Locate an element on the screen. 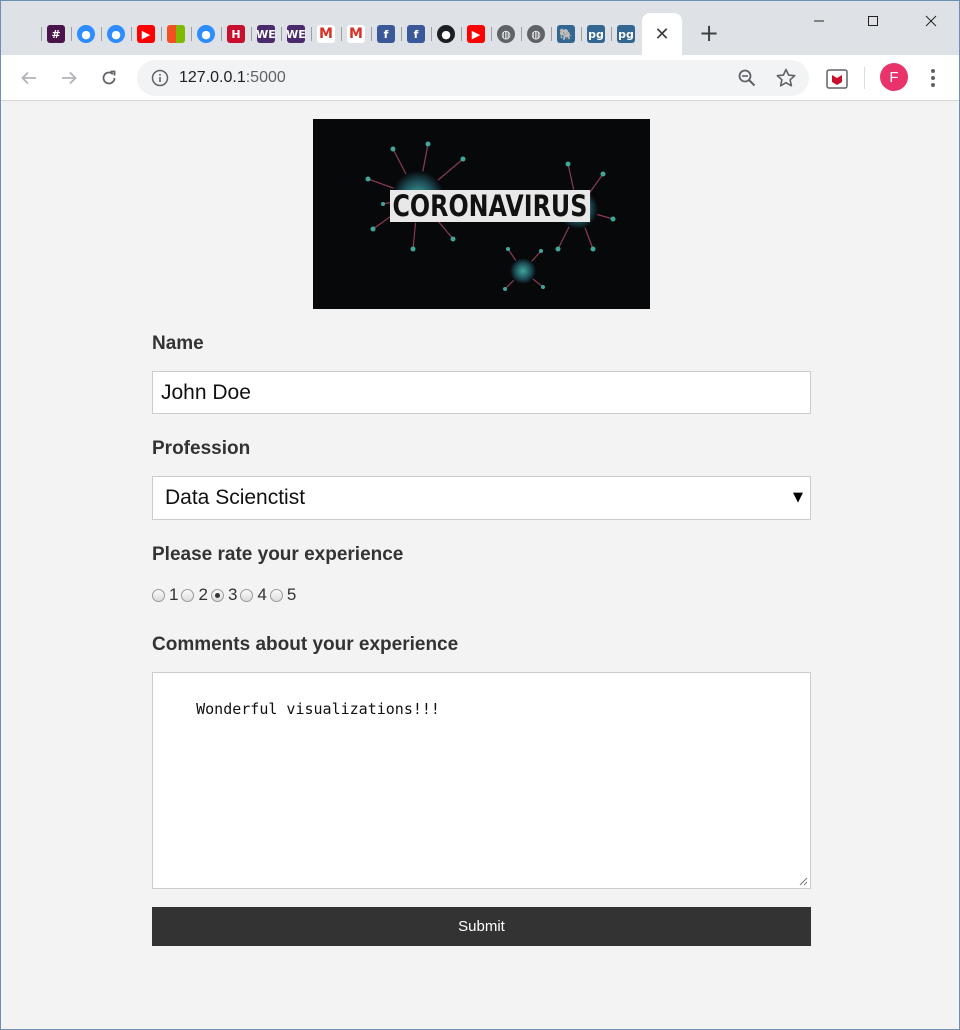 This screenshot has width=960, height=1030. pinned-tab: H is located at coordinates (236, 34).